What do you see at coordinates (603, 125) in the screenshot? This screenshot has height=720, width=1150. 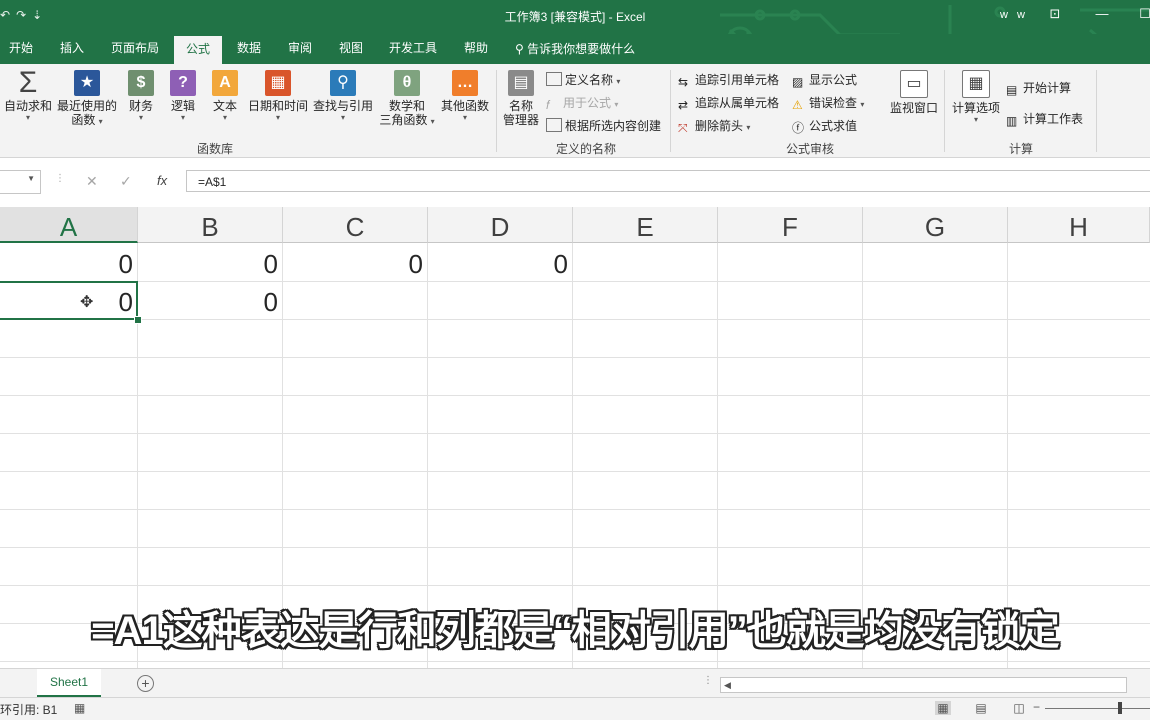 I see `create-from-selection-button: 根据所选内容创建` at bounding box center [603, 125].